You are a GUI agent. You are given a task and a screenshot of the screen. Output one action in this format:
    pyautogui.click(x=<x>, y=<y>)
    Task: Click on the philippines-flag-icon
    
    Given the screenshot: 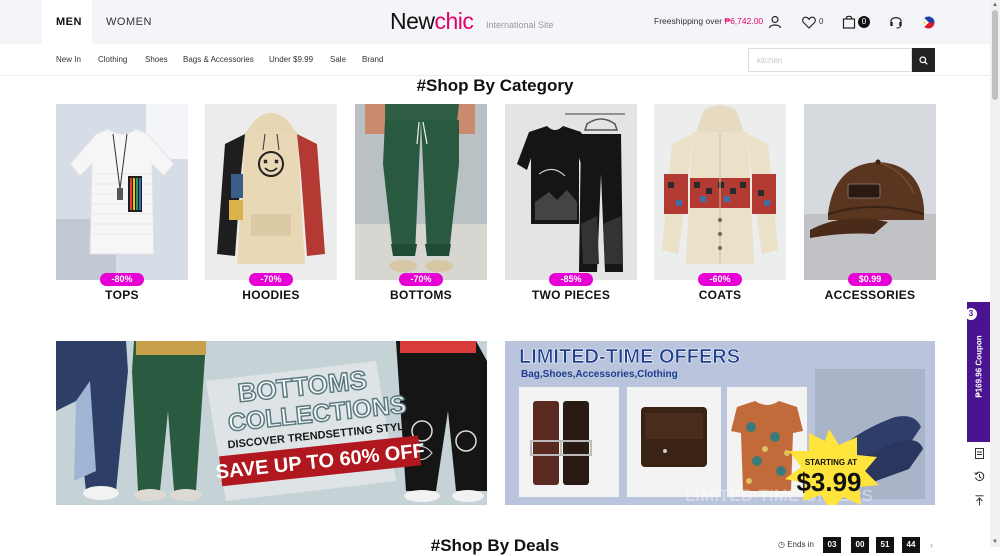 What is the action you would take?
    pyautogui.click(x=928, y=22)
    